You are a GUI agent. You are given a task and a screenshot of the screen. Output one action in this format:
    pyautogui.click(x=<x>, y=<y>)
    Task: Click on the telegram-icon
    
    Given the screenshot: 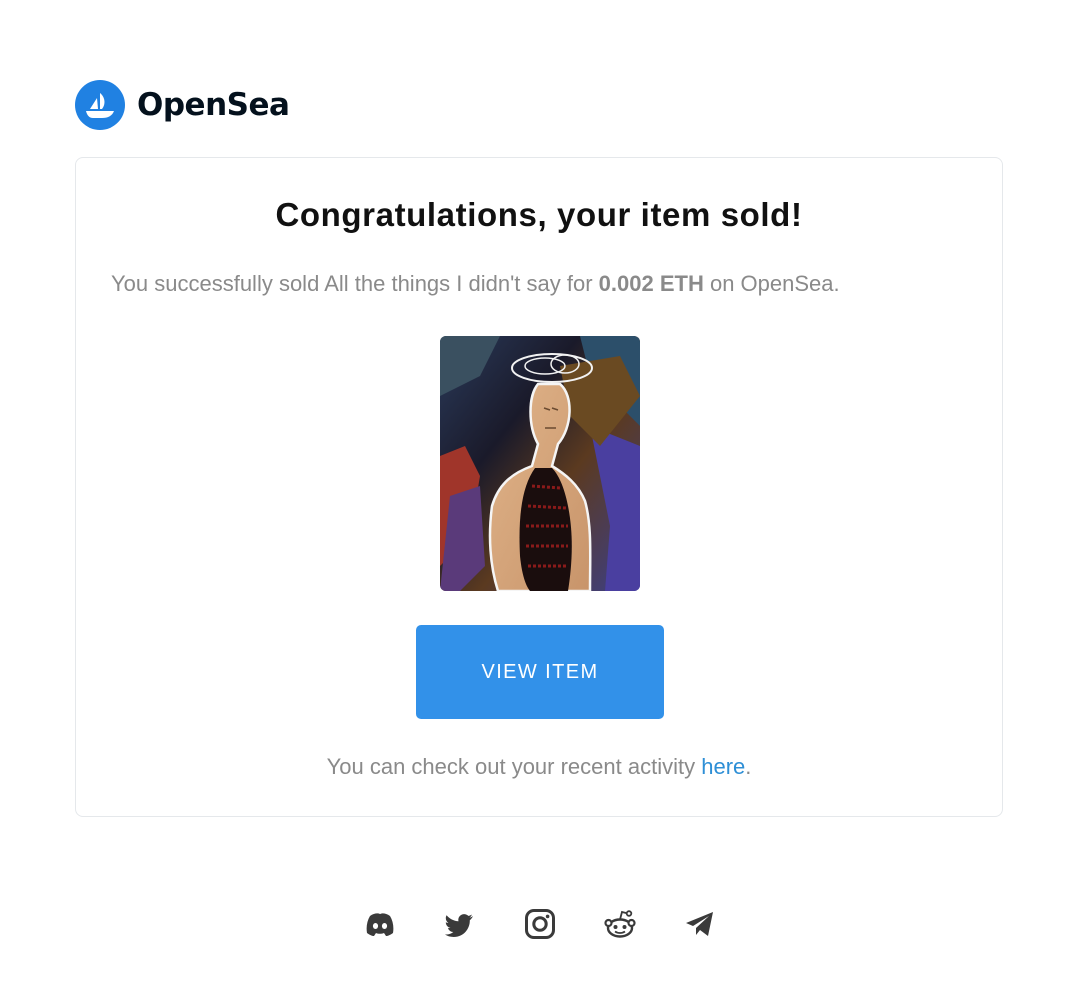 What is the action you would take?
    pyautogui.click(x=699, y=924)
    